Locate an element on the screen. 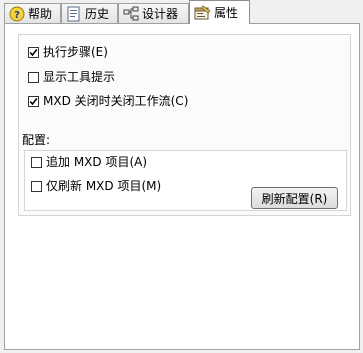 This screenshot has width=363, height=353. close-workflow-option: MXD 关闭时关闭工作流(C) is located at coordinates (108, 101).